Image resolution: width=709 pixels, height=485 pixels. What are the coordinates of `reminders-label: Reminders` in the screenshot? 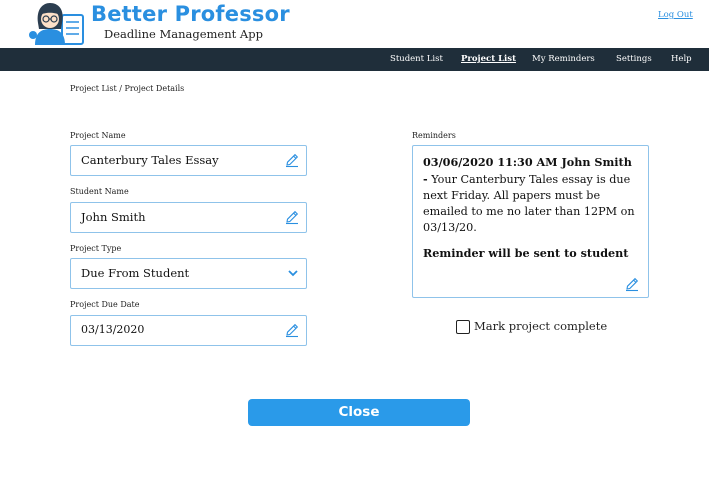 It's located at (434, 135).